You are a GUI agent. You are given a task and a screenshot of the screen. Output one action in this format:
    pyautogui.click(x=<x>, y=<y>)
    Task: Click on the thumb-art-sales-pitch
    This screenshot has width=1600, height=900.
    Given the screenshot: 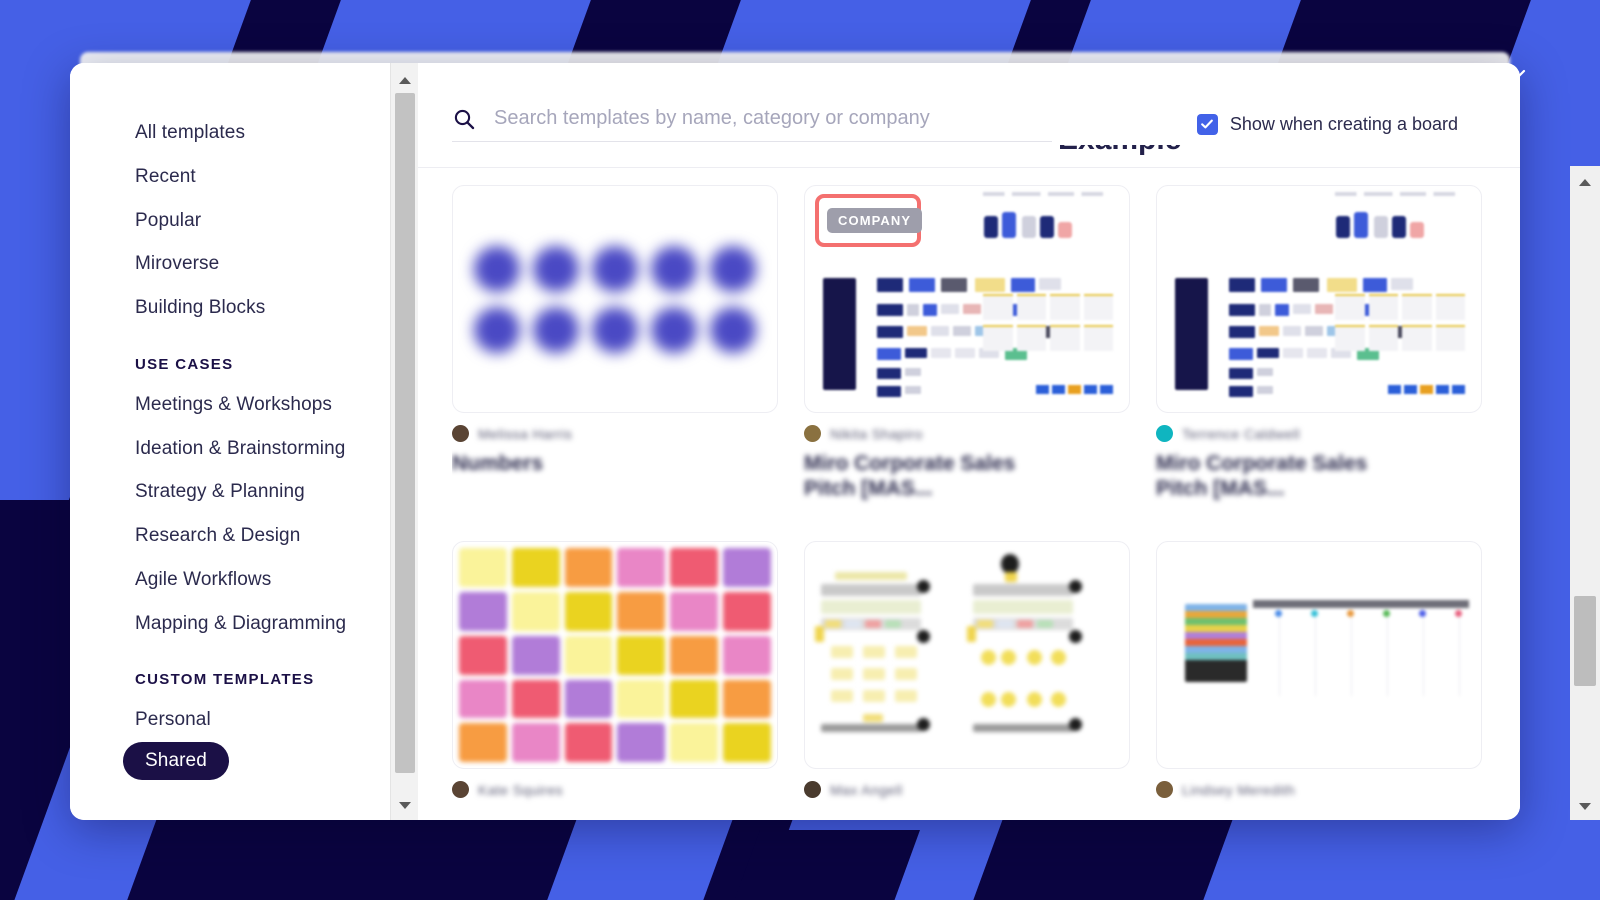 What is the action you would take?
    pyautogui.click(x=1319, y=299)
    